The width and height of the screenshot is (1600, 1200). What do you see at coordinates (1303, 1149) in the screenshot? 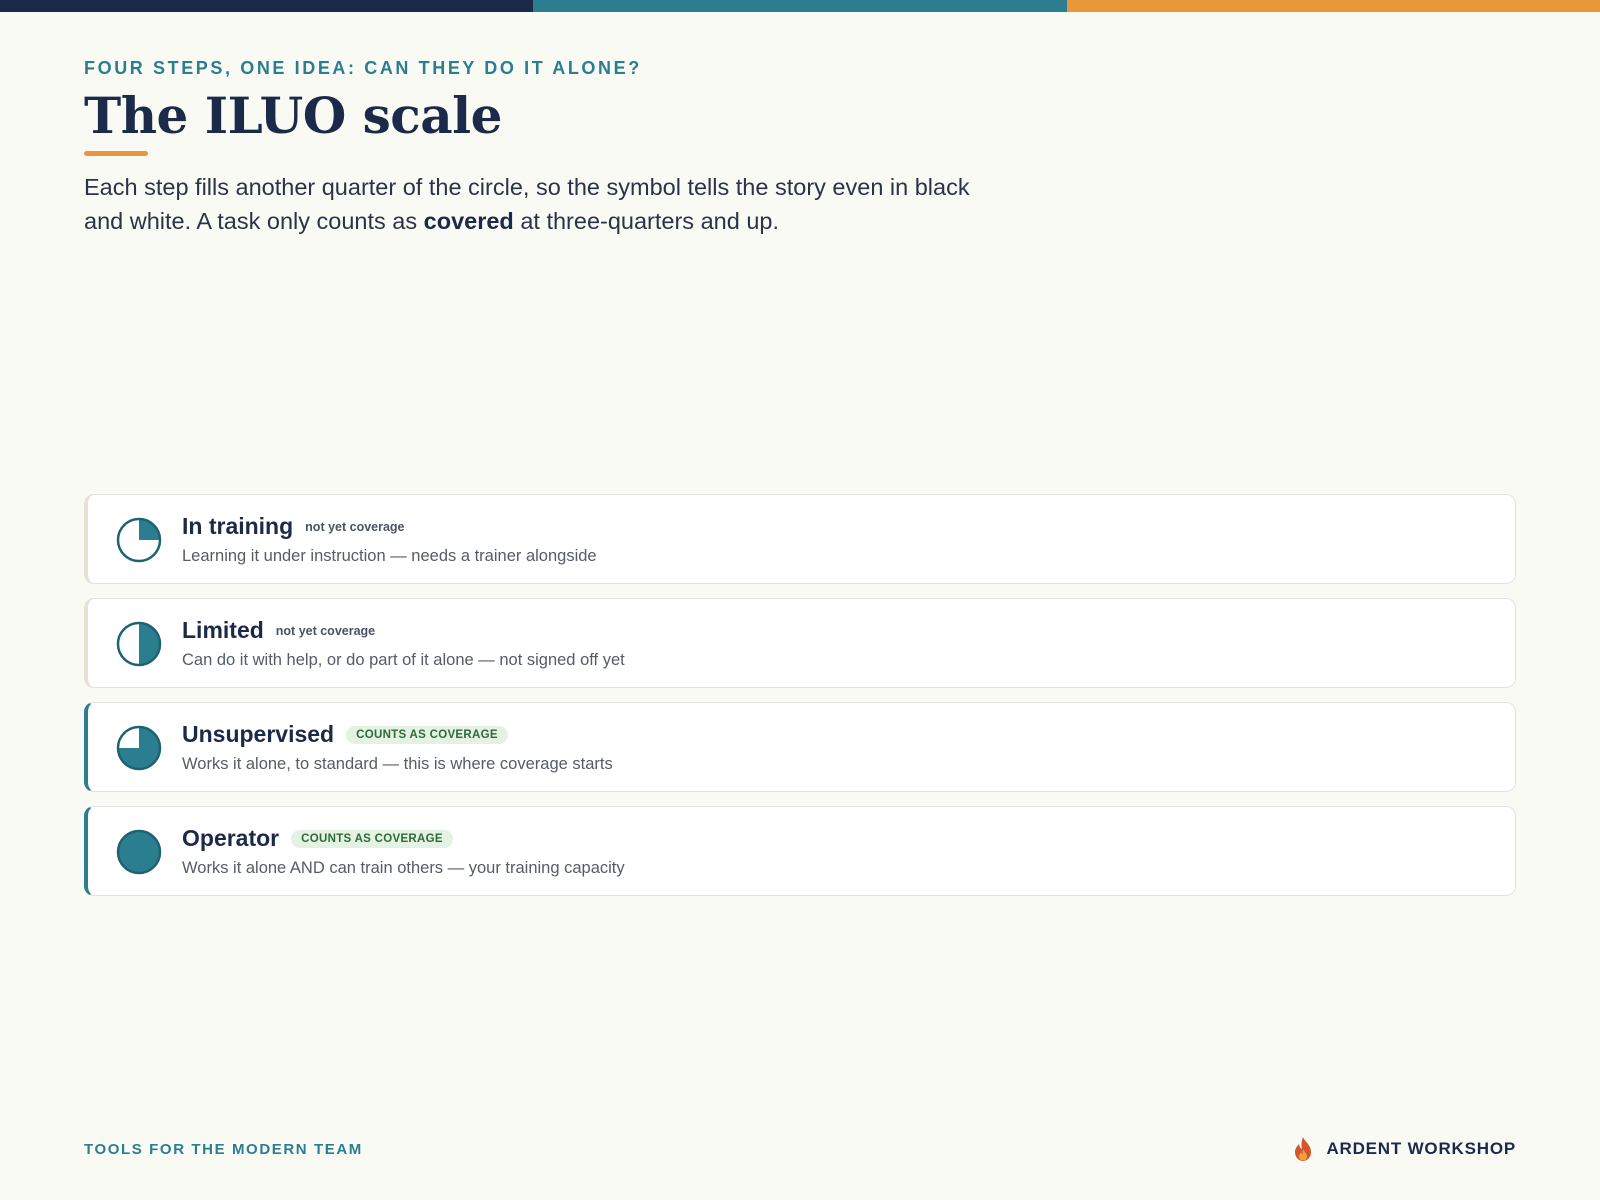
I see `flame-icon` at bounding box center [1303, 1149].